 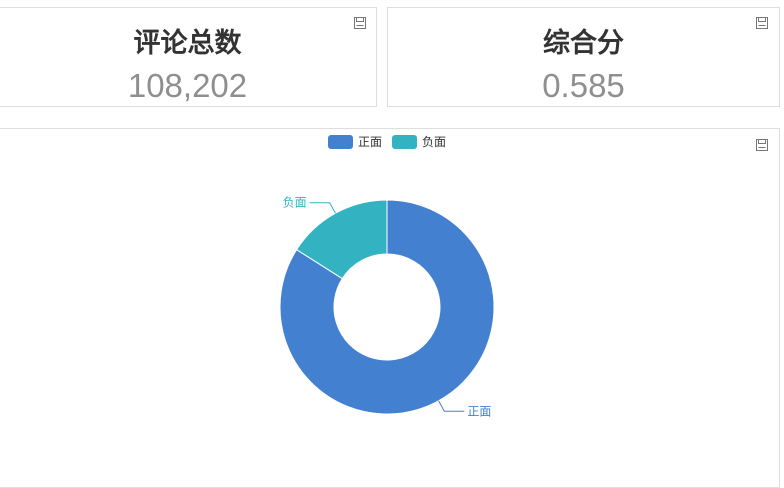 What do you see at coordinates (479, 411) in the screenshot?
I see `slice-label-0: 正面` at bounding box center [479, 411].